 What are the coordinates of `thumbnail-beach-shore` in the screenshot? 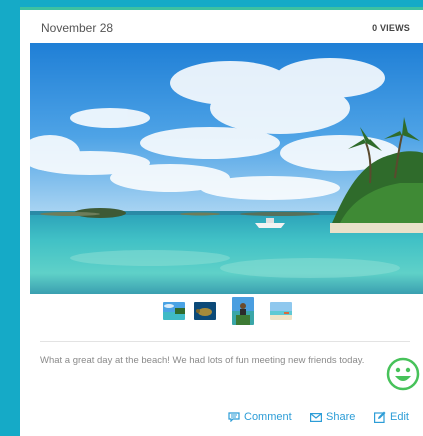 It's located at (281, 311).